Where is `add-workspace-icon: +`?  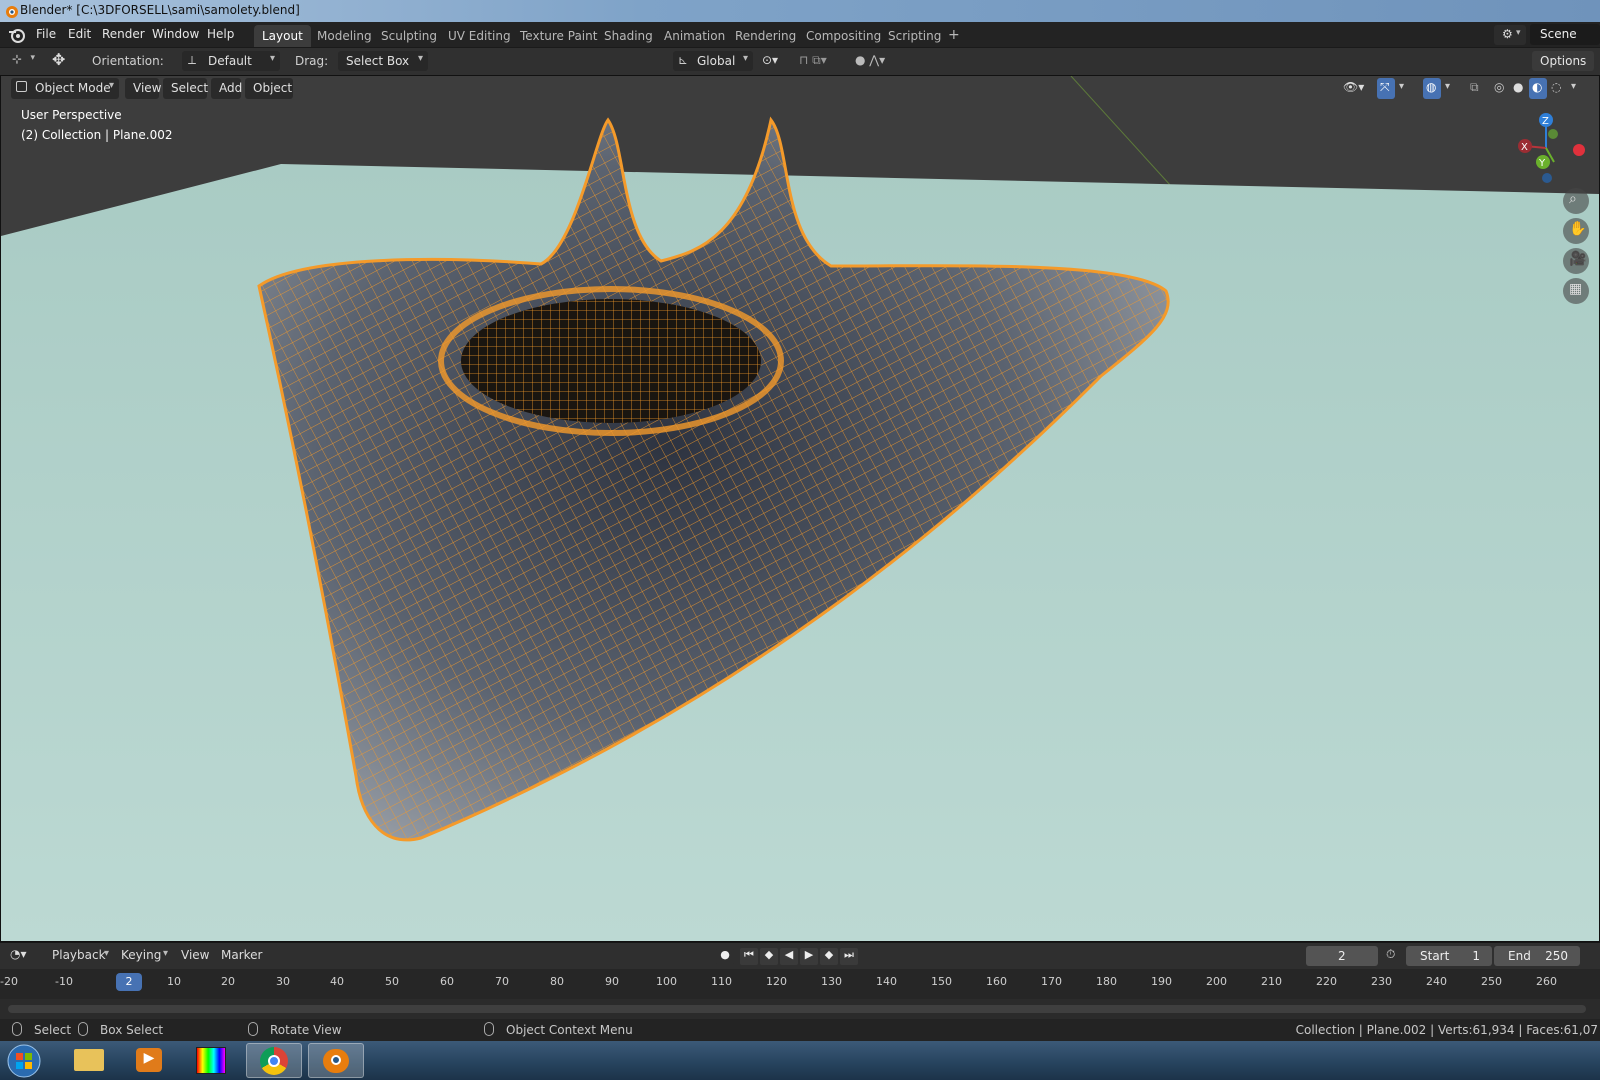 add-workspace-icon: + is located at coordinates (954, 34).